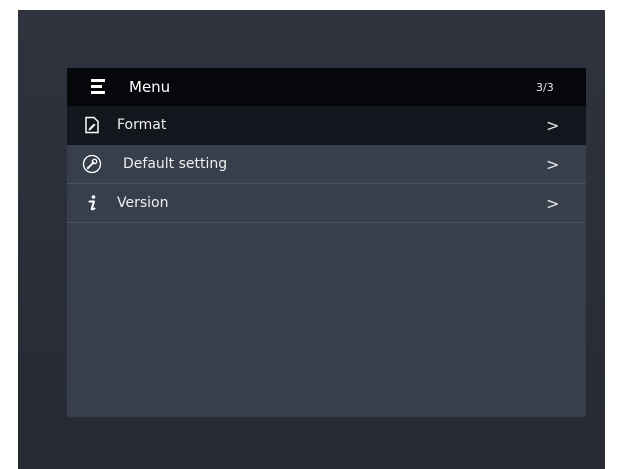  I want to click on menu-title: Menu, so click(150, 87).